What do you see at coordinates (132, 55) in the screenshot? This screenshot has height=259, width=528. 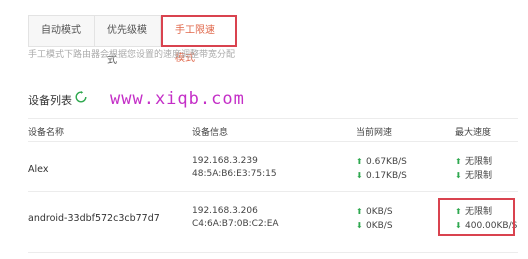 I see `mode-description: 手工模式下路由器会根据您设置的速度调整带宽分配` at bounding box center [132, 55].